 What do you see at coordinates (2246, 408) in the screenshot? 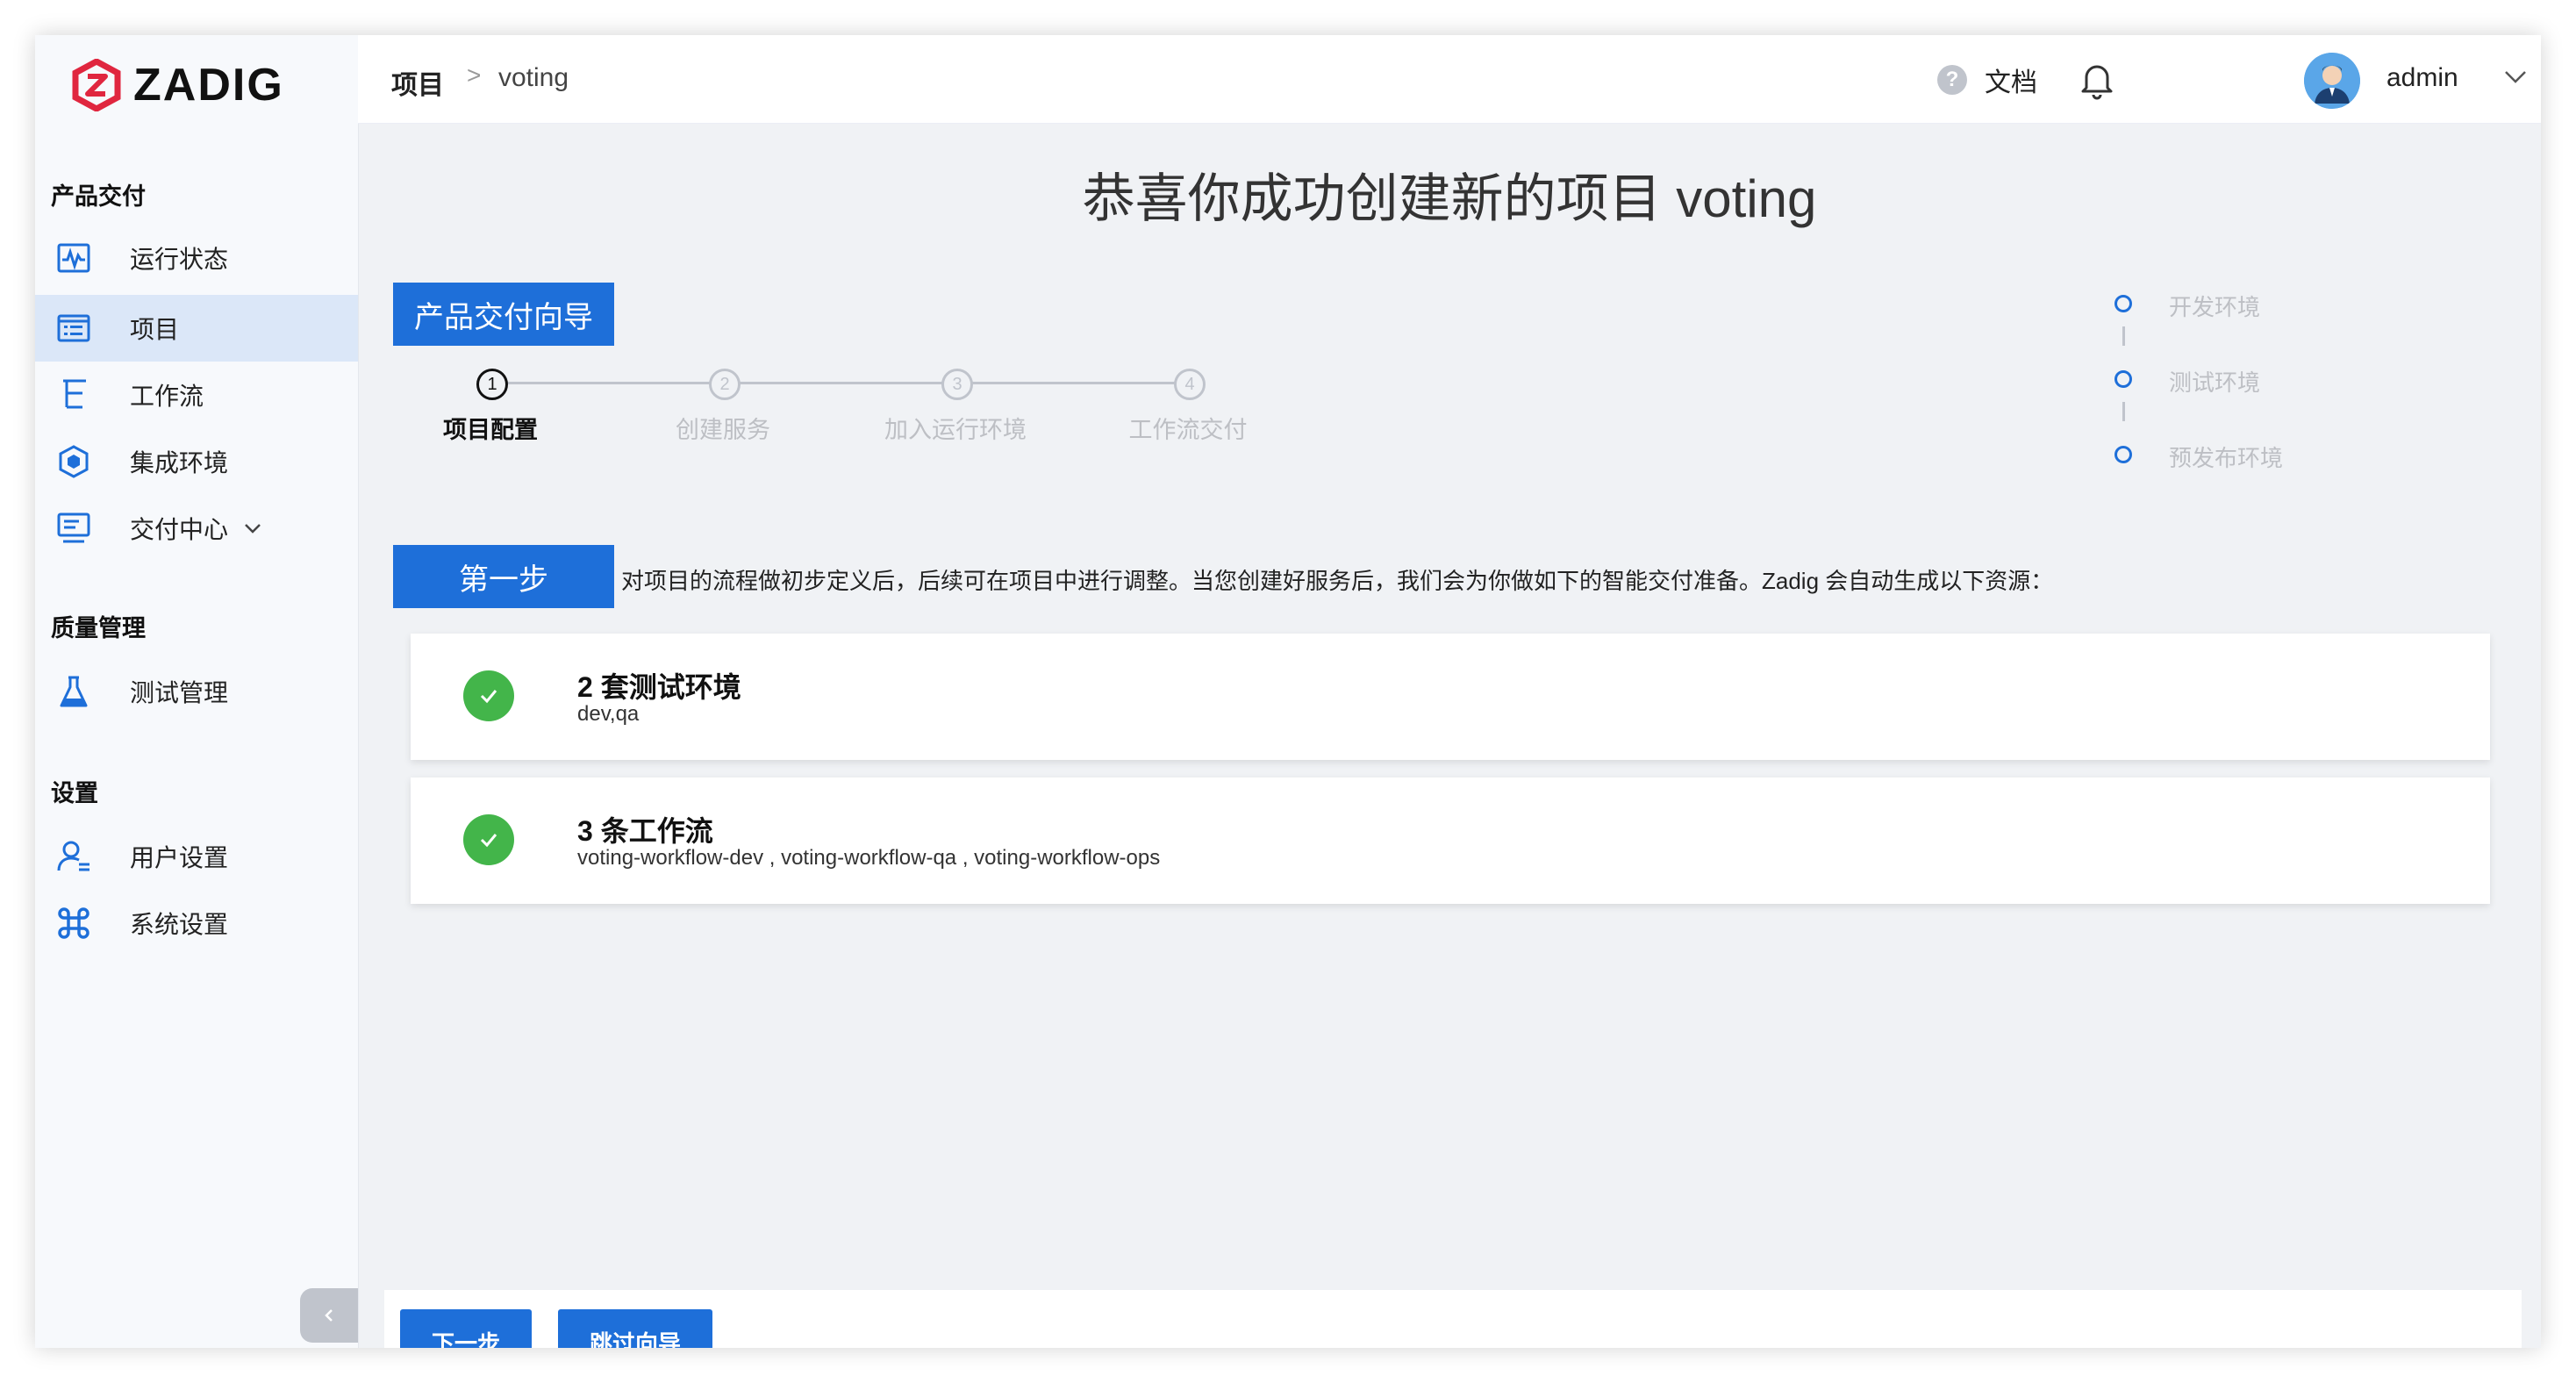
I see `environment-list: 开发环境 测试环境 预发布环境` at bounding box center [2246, 408].